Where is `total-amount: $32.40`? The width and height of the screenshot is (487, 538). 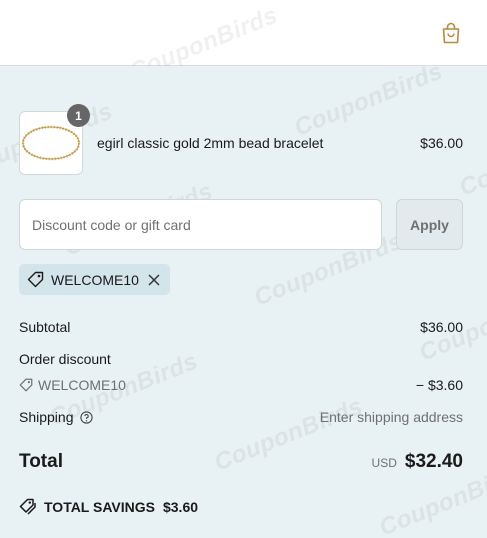 total-amount: $32.40 is located at coordinates (433, 461).